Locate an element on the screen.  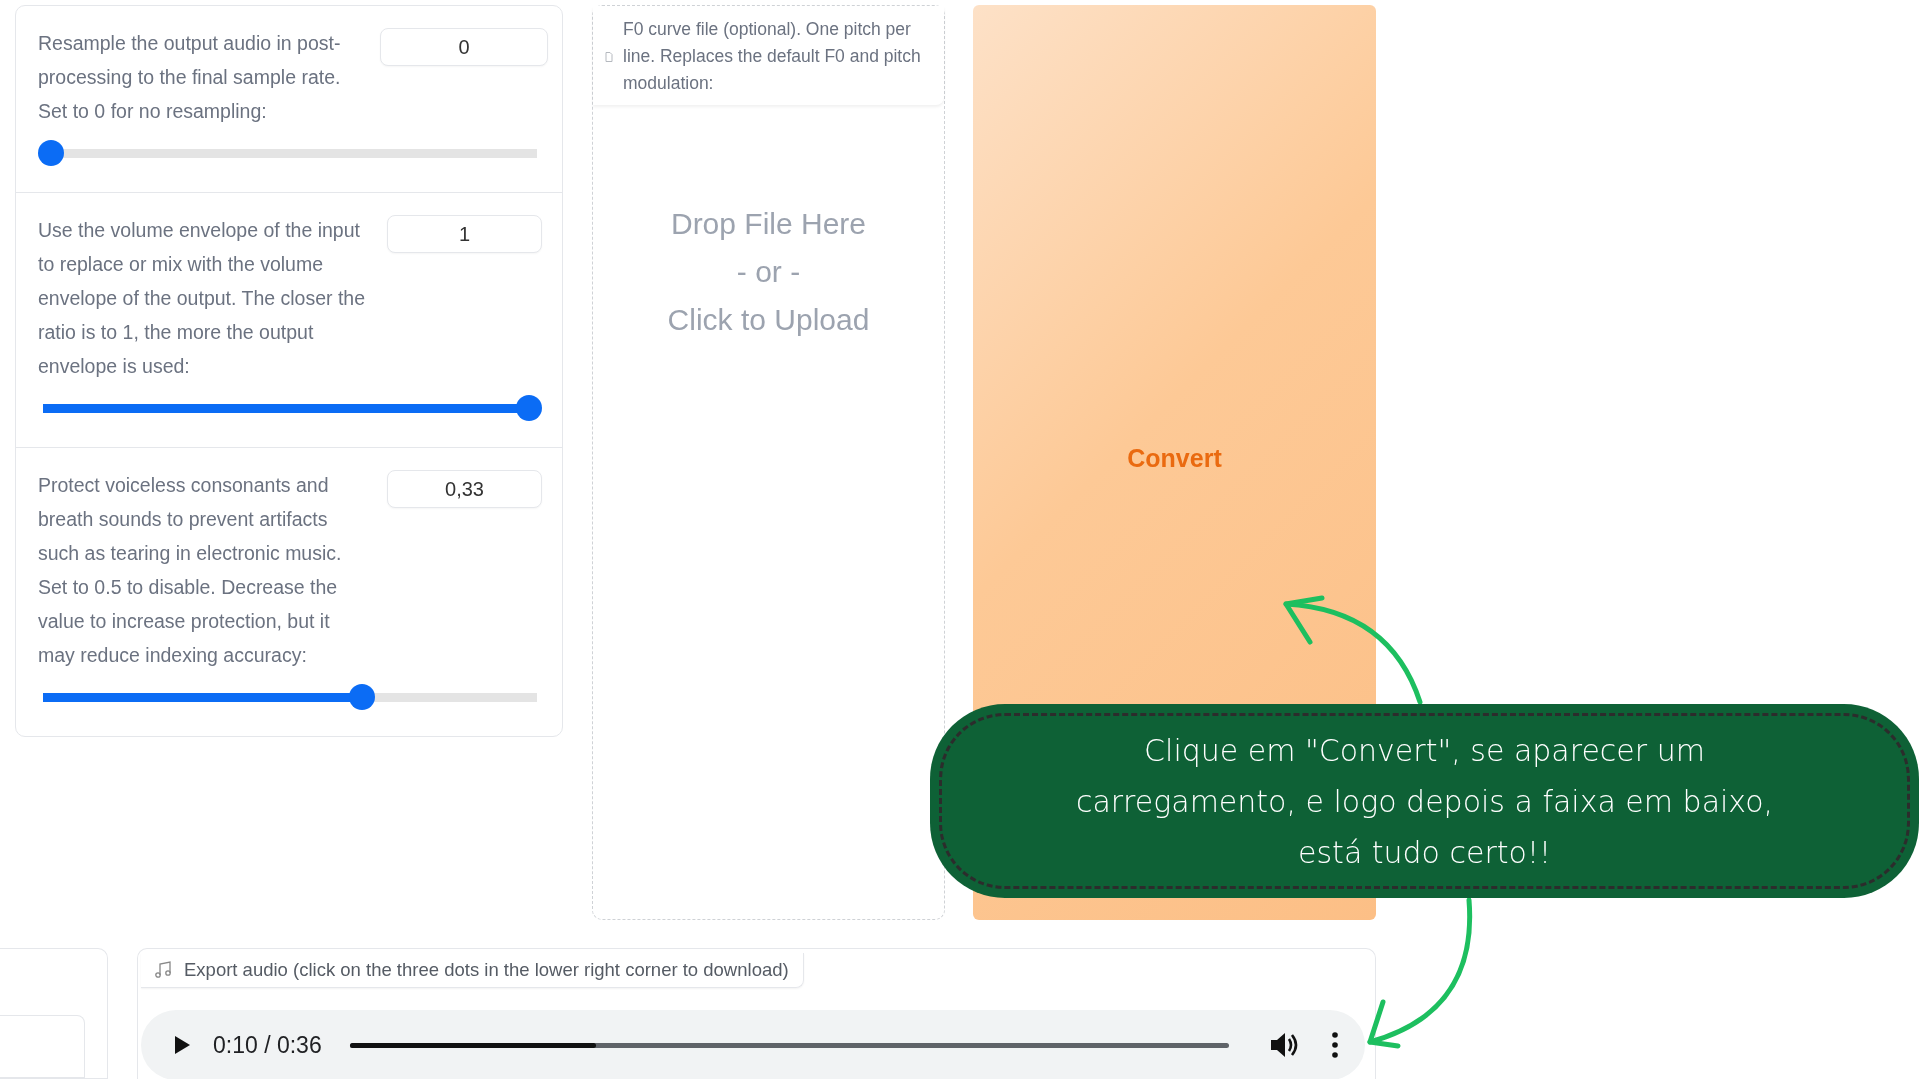
drop-text: - or - is located at coordinates (768, 272).